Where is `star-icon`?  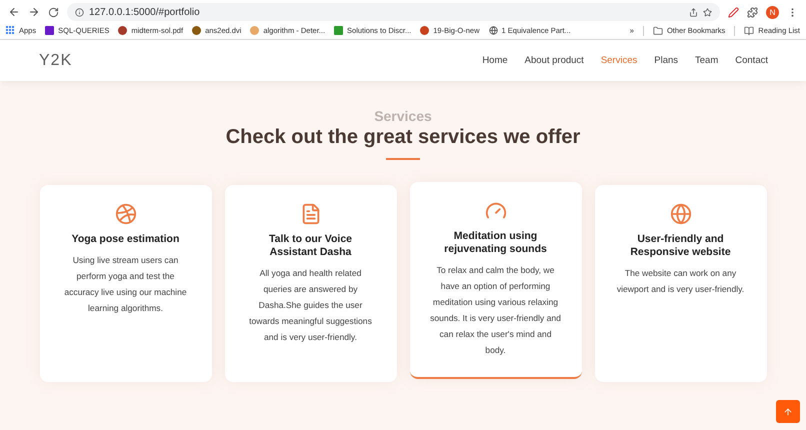
star-icon is located at coordinates (707, 12).